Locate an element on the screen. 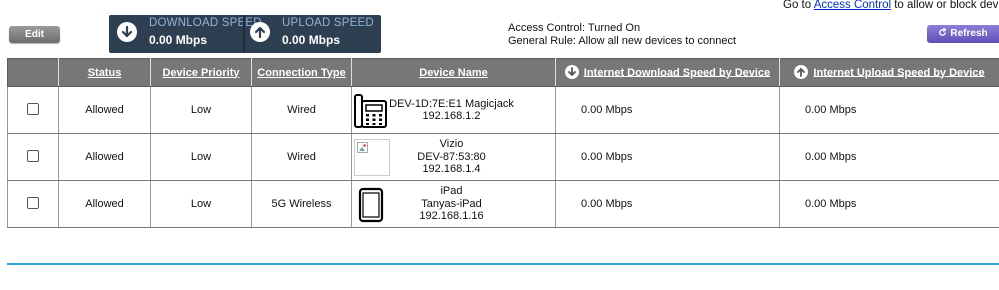 The width and height of the screenshot is (999, 290). device-name-cell: DEV-1D:7E:E1 Magicjack 192.168.1.2 is located at coordinates (453, 110).